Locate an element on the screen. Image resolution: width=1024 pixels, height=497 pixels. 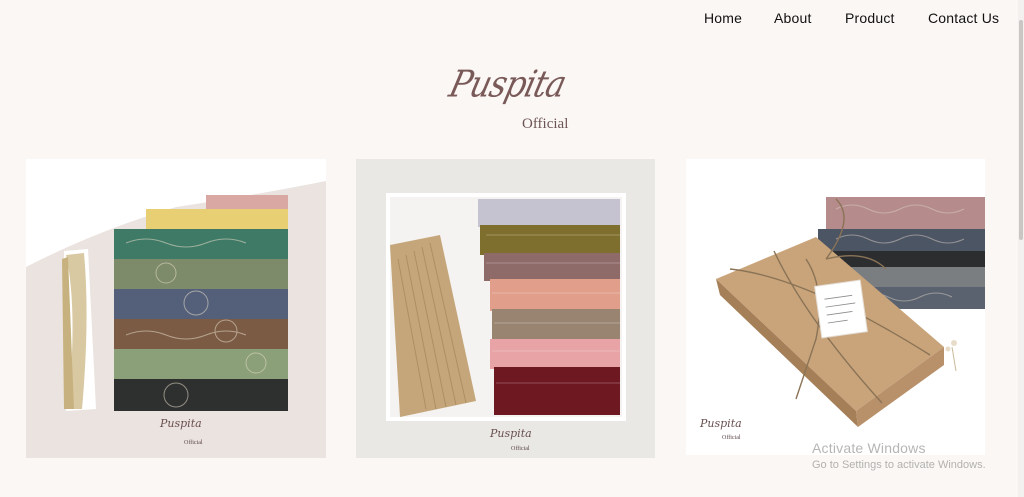
page-scrollbar is located at coordinates (1021, 248).